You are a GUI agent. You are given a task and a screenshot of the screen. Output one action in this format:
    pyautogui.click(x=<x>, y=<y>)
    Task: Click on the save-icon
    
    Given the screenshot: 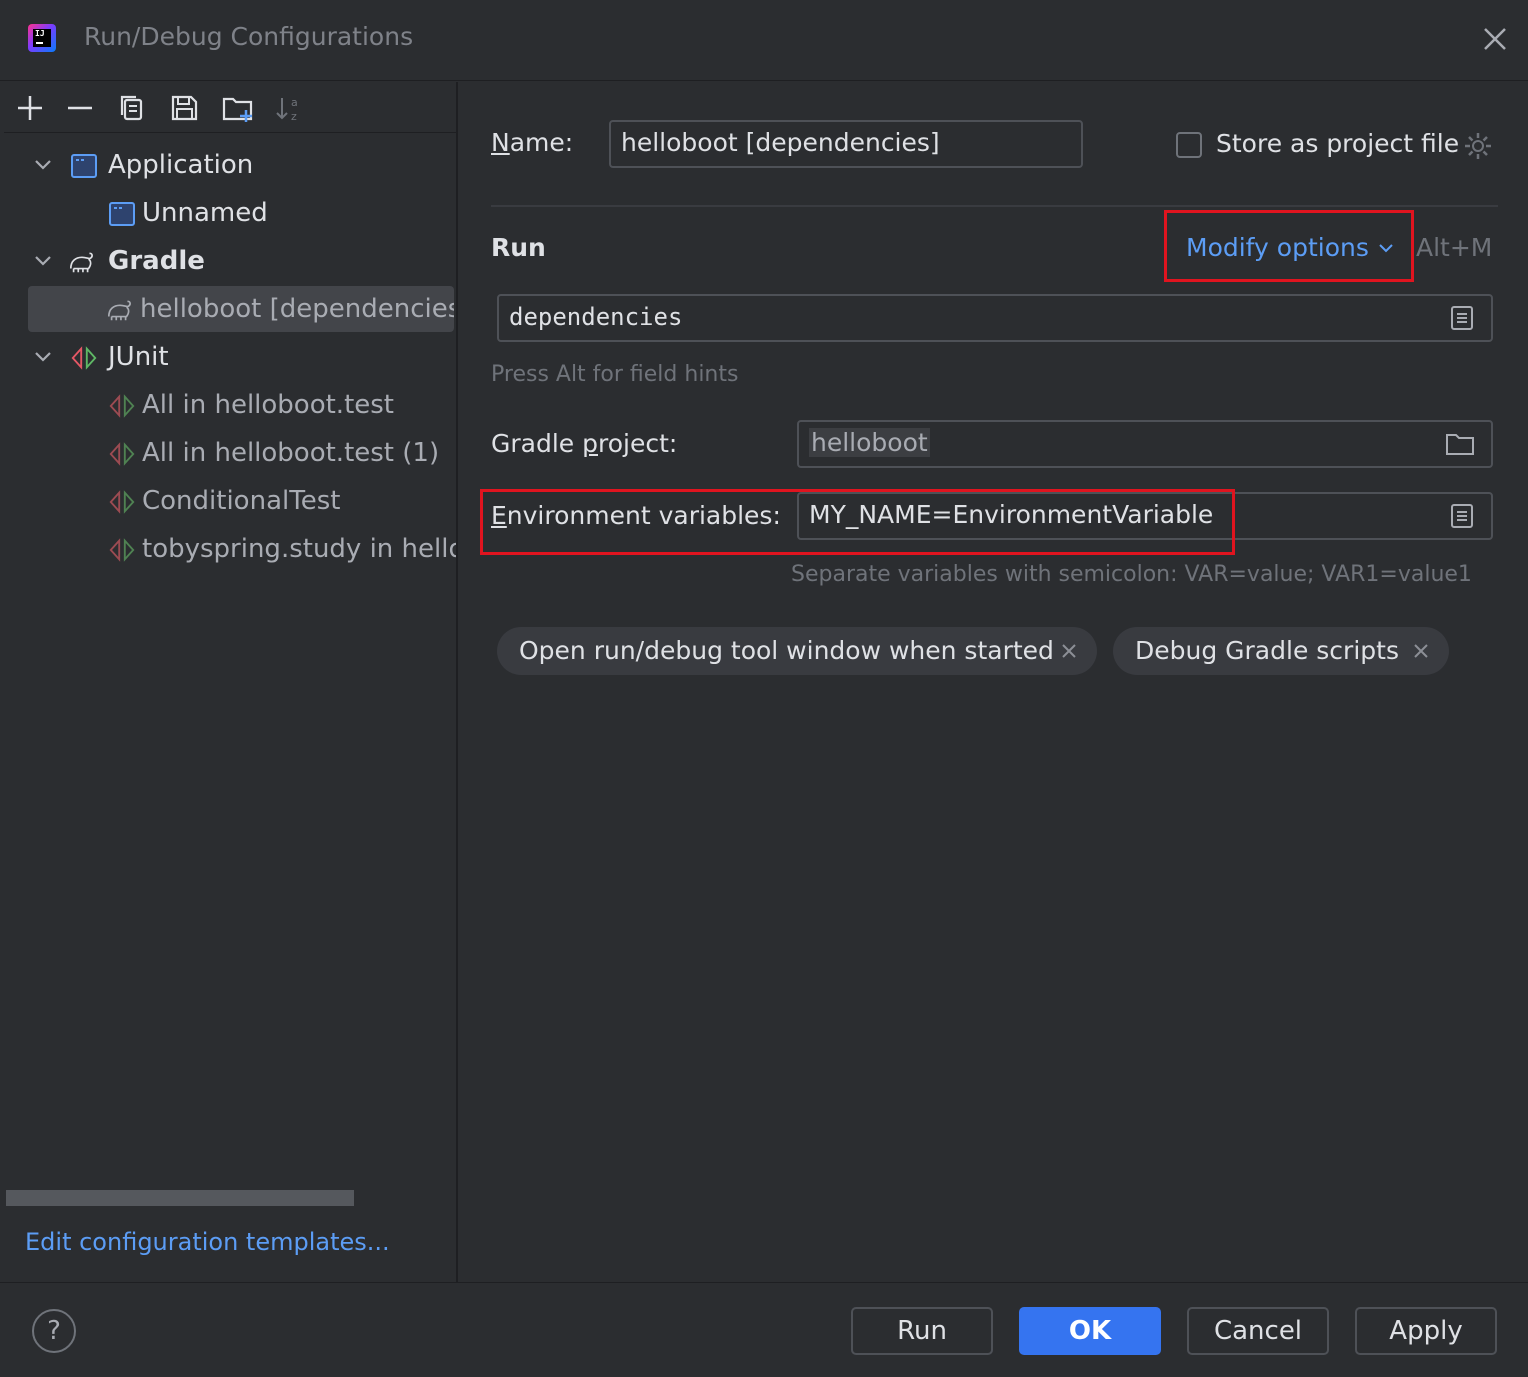 What is the action you would take?
    pyautogui.click(x=184, y=108)
    